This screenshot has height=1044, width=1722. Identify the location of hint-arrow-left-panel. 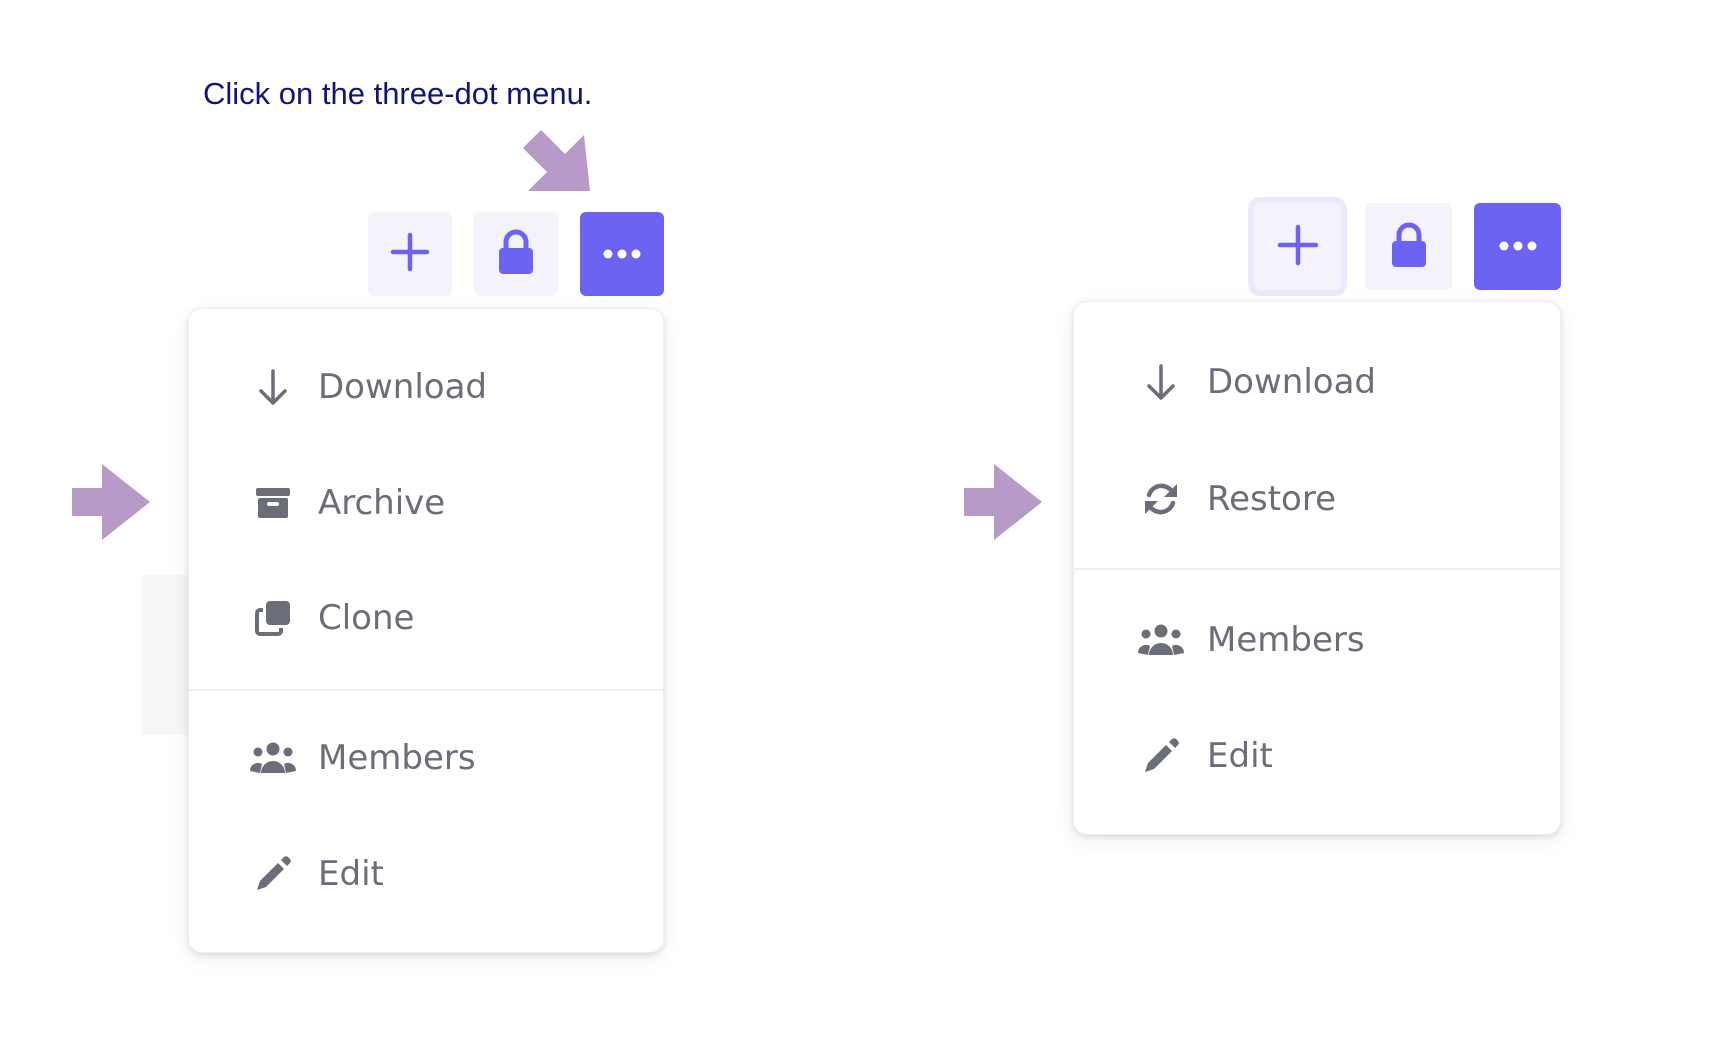
(112, 502).